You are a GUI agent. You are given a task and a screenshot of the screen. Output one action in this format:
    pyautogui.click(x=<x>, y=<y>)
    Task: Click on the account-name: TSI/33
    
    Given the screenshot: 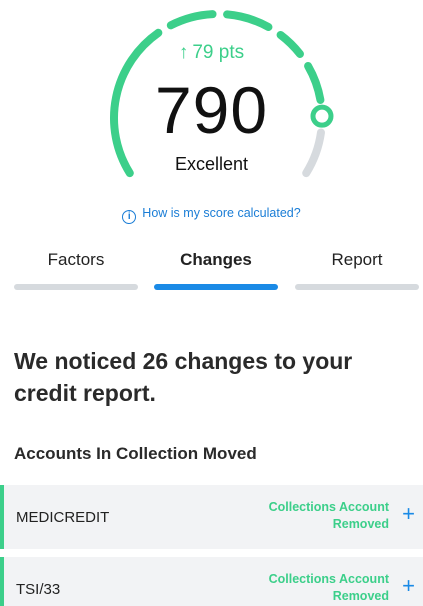 What is the action you would take?
    pyautogui.click(x=38, y=589)
    